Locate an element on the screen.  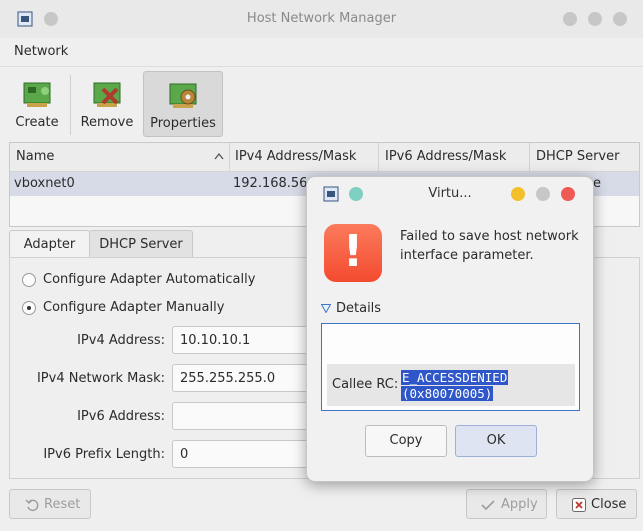
callee-rc-hex: (0x80070005) is located at coordinates (447, 393).